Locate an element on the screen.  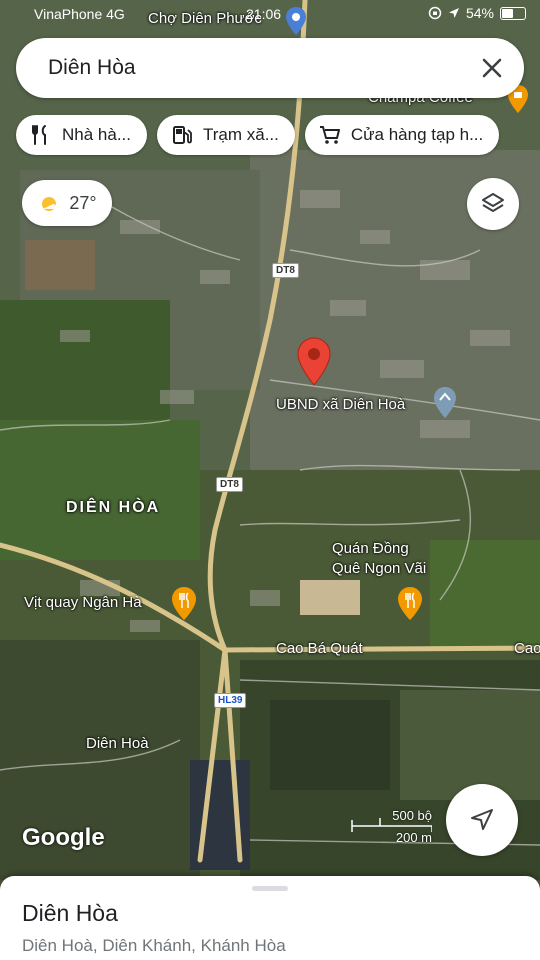
status-bar: VinaPhone 4G 21:06 54% is located at coordinates (270, 15).